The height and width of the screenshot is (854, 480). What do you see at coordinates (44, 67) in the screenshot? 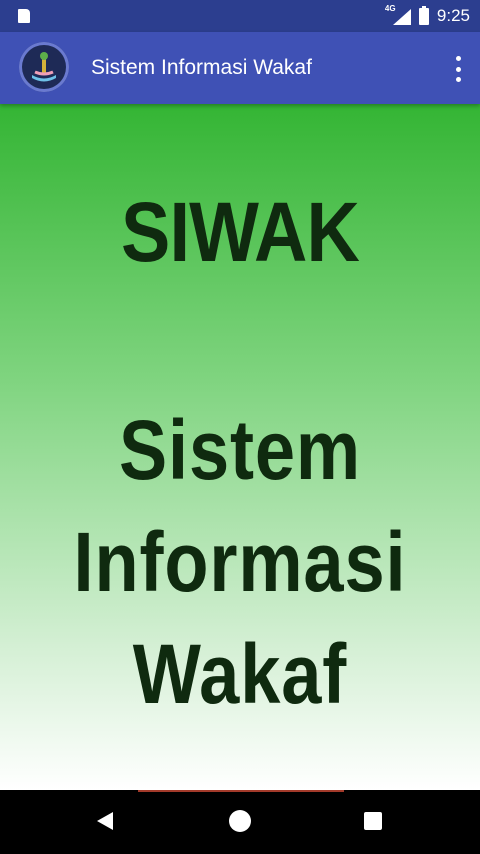
I see `waqf-hand-logo-icon` at bounding box center [44, 67].